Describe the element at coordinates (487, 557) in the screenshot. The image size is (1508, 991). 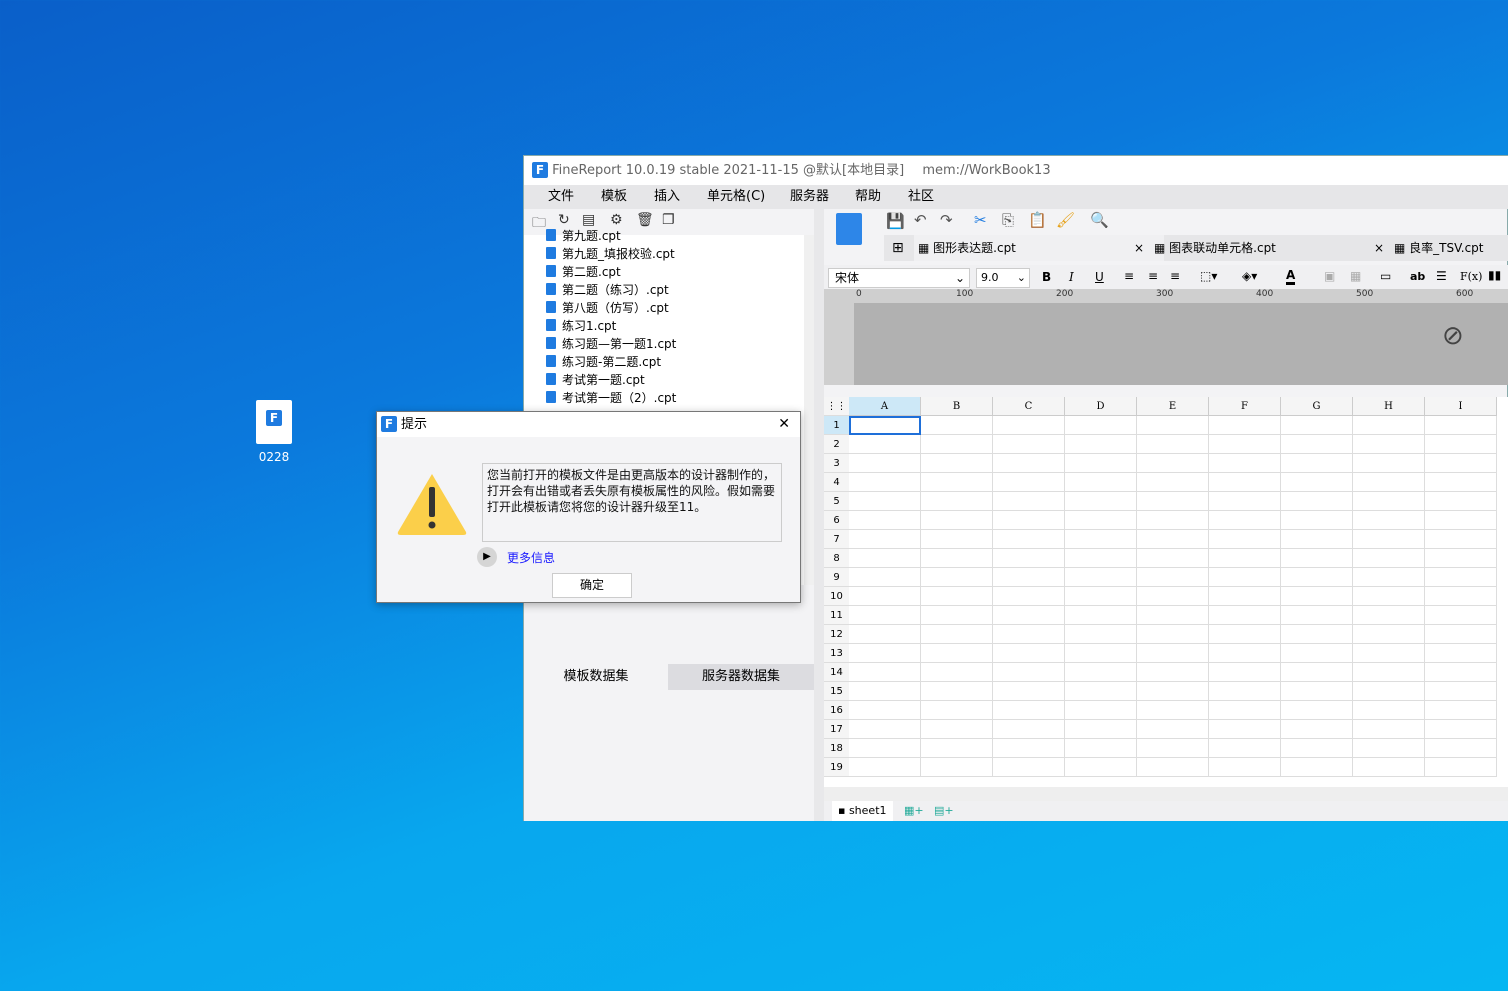
I see `expand-arrow-icon: ▶` at that location.